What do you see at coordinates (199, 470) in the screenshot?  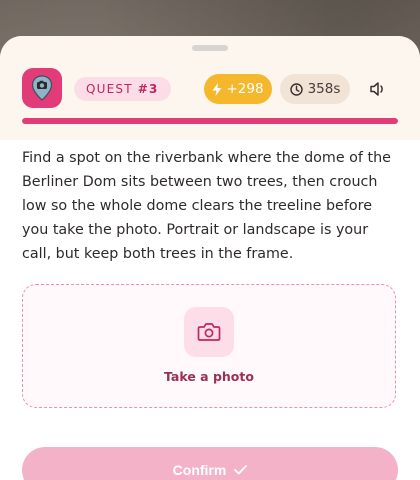 I see `confirm-label: Confirm` at bounding box center [199, 470].